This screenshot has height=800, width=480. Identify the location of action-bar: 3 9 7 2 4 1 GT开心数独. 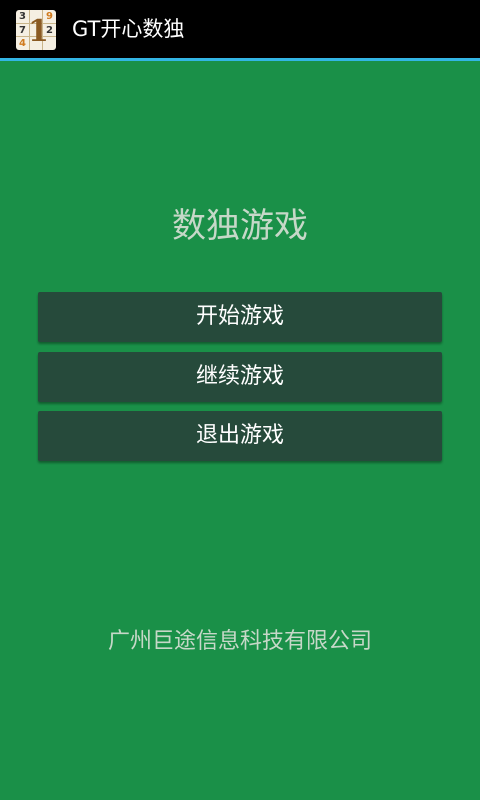
(240, 29).